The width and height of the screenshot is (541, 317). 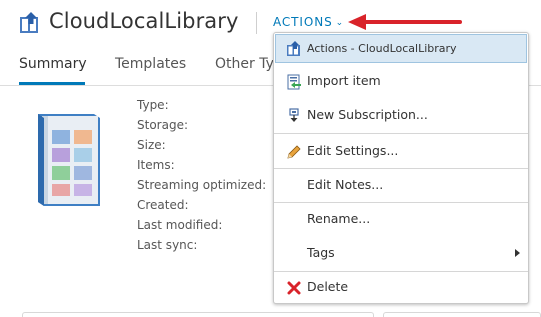 What do you see at coordinates (151, 145) in the screenshot?
I see `property-size-label: Size:` at bounding box center [151, 145].